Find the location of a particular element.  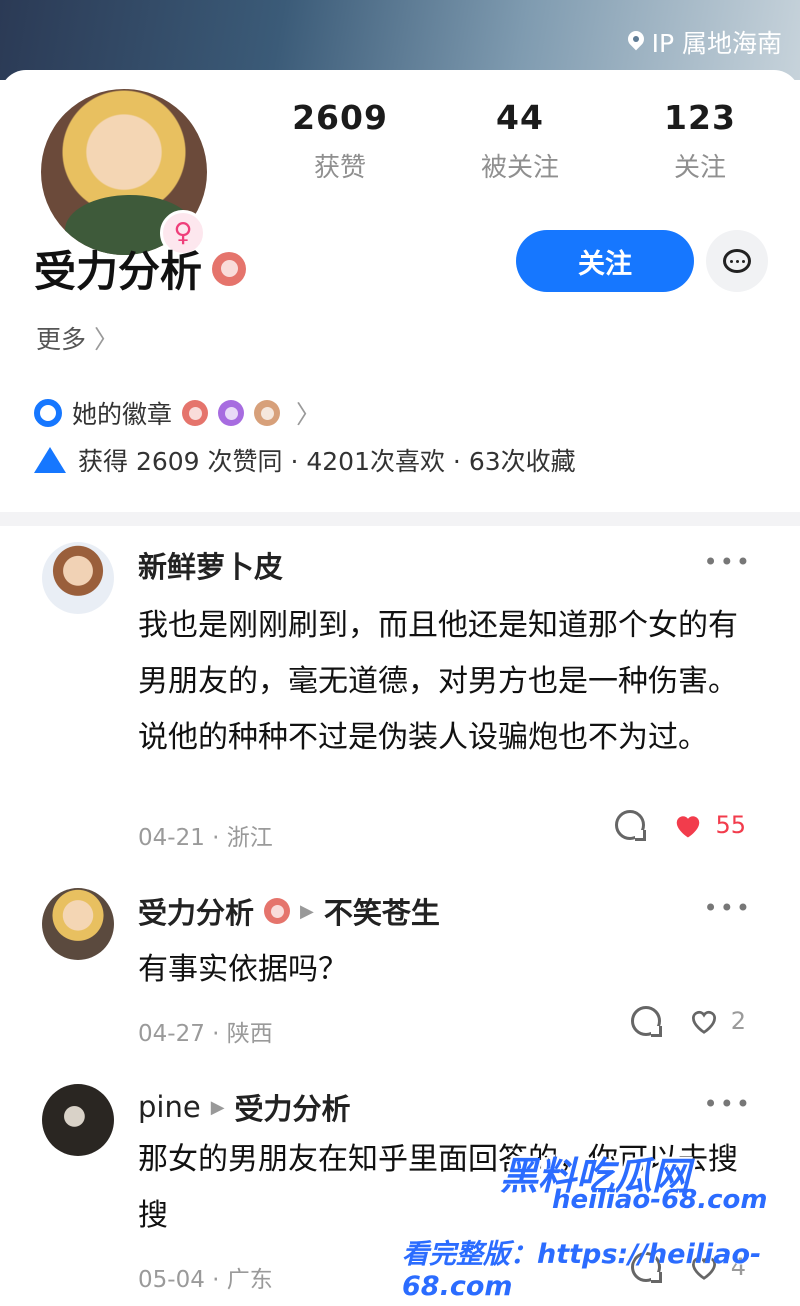

message-button is located at coordinates (737, 261).